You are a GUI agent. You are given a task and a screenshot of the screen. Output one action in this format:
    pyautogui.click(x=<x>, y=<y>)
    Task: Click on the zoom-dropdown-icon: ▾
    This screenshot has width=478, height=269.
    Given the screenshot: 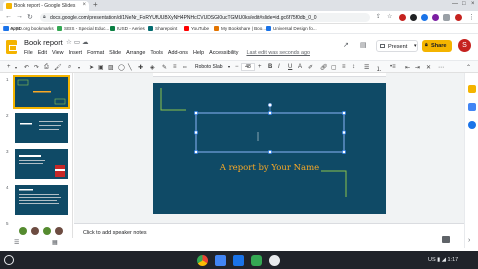 What is the action you would take?
    pyautogui.click(x=79, y=67)
    